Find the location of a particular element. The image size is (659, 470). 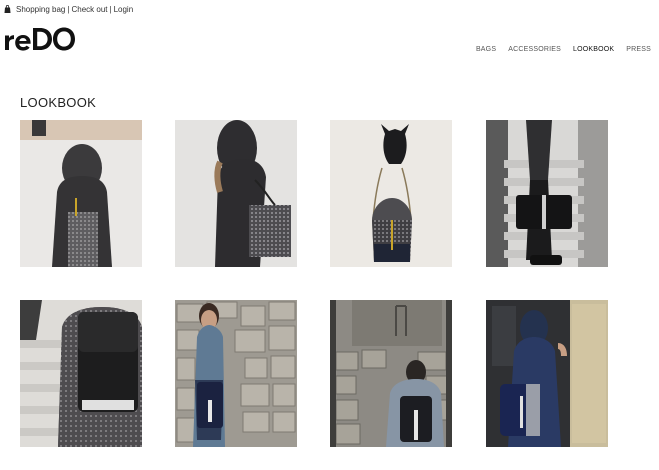

checkout-link: Check out is located at coordinates (89, 9).